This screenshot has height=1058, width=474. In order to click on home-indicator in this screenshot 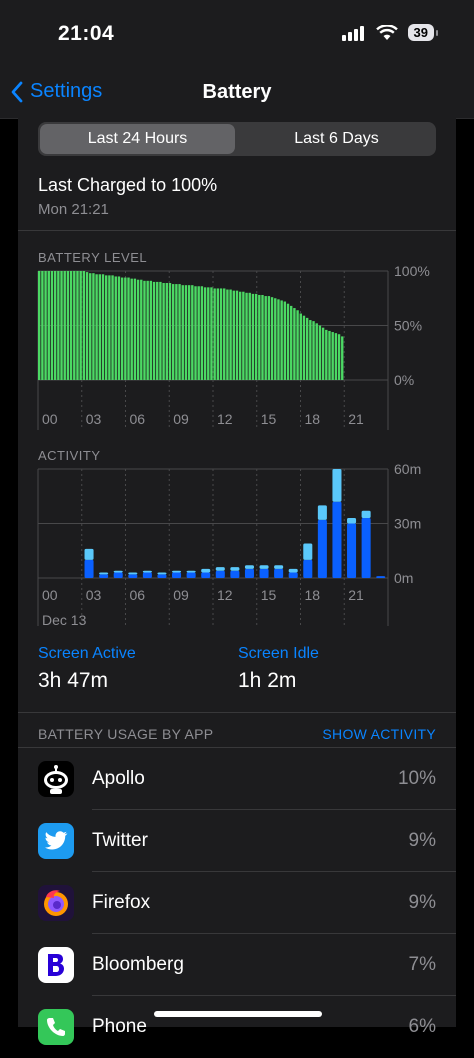, I will do `click(238, 1014)`.